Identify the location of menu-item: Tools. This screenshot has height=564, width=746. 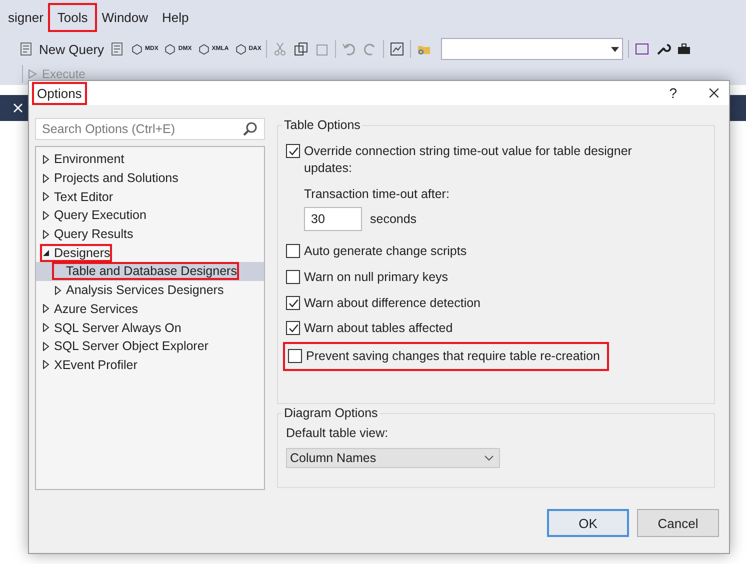
(72, 17).